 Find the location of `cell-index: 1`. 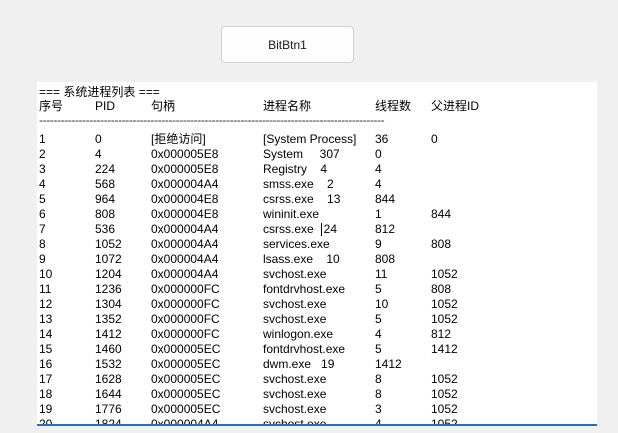

cell-index: 1 is located at coordinates (42, 139).